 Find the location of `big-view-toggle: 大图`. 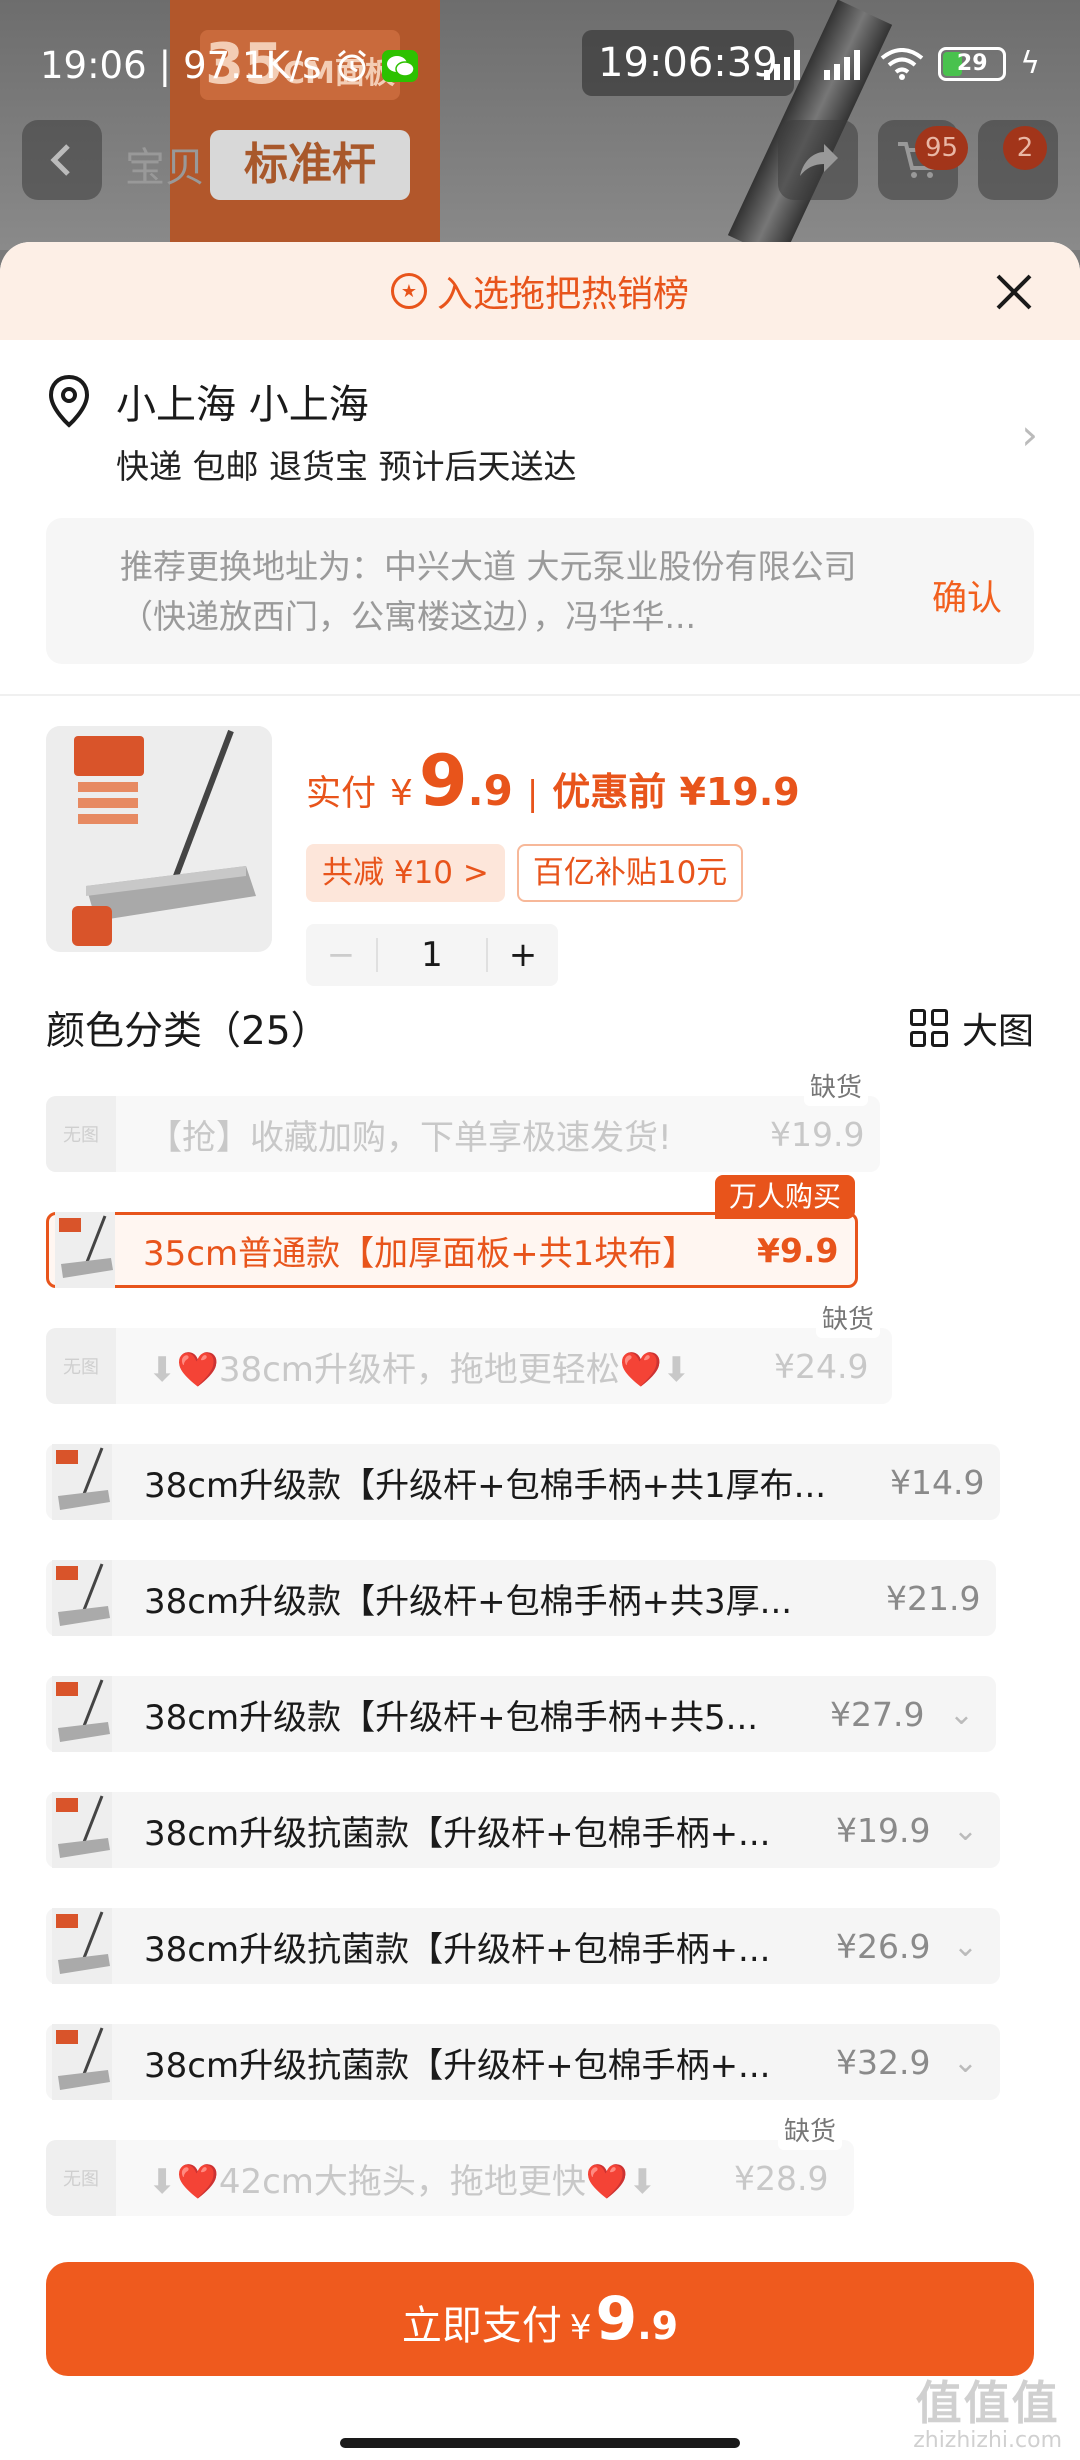

big-view-toggle: 大图 is located at coordinates (971, 1028).